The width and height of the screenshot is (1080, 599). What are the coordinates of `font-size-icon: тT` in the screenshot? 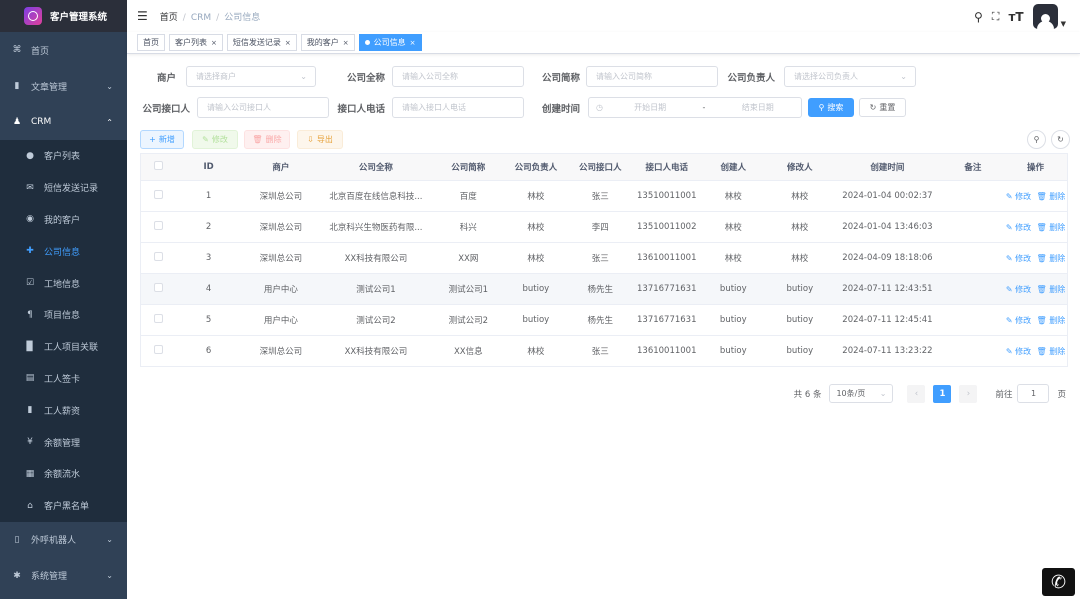 It's located at (1015, 17).